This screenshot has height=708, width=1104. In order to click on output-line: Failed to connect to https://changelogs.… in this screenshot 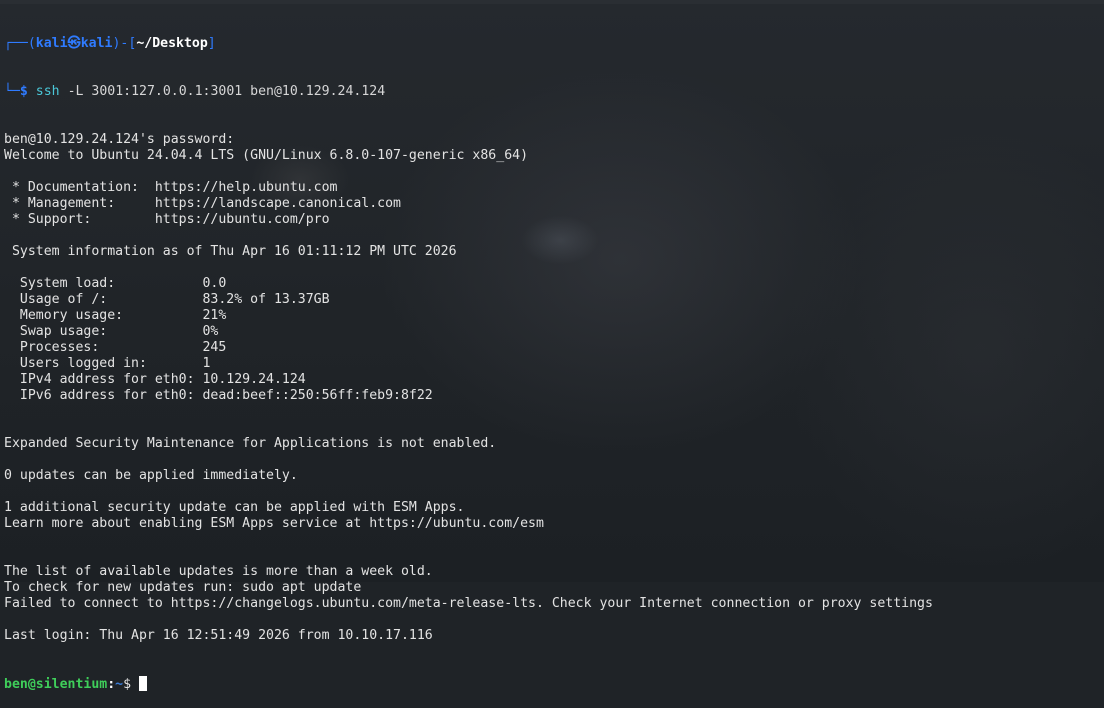, I will do `click(468, 603)`.